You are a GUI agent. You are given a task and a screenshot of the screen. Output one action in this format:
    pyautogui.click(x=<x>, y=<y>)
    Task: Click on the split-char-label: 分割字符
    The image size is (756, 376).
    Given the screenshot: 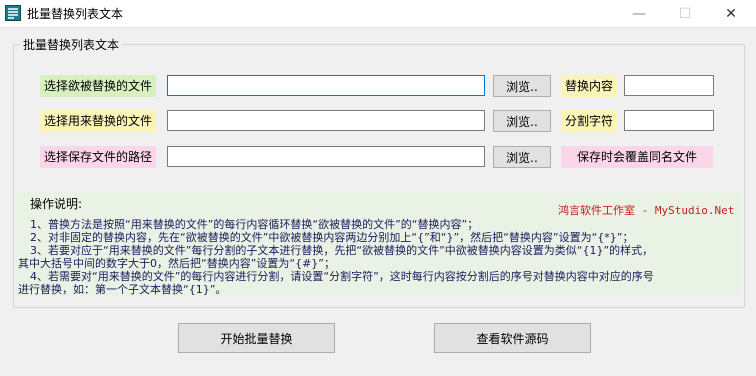 What is the action you would take?
    pyautogui.click(x=589, y=121)
    